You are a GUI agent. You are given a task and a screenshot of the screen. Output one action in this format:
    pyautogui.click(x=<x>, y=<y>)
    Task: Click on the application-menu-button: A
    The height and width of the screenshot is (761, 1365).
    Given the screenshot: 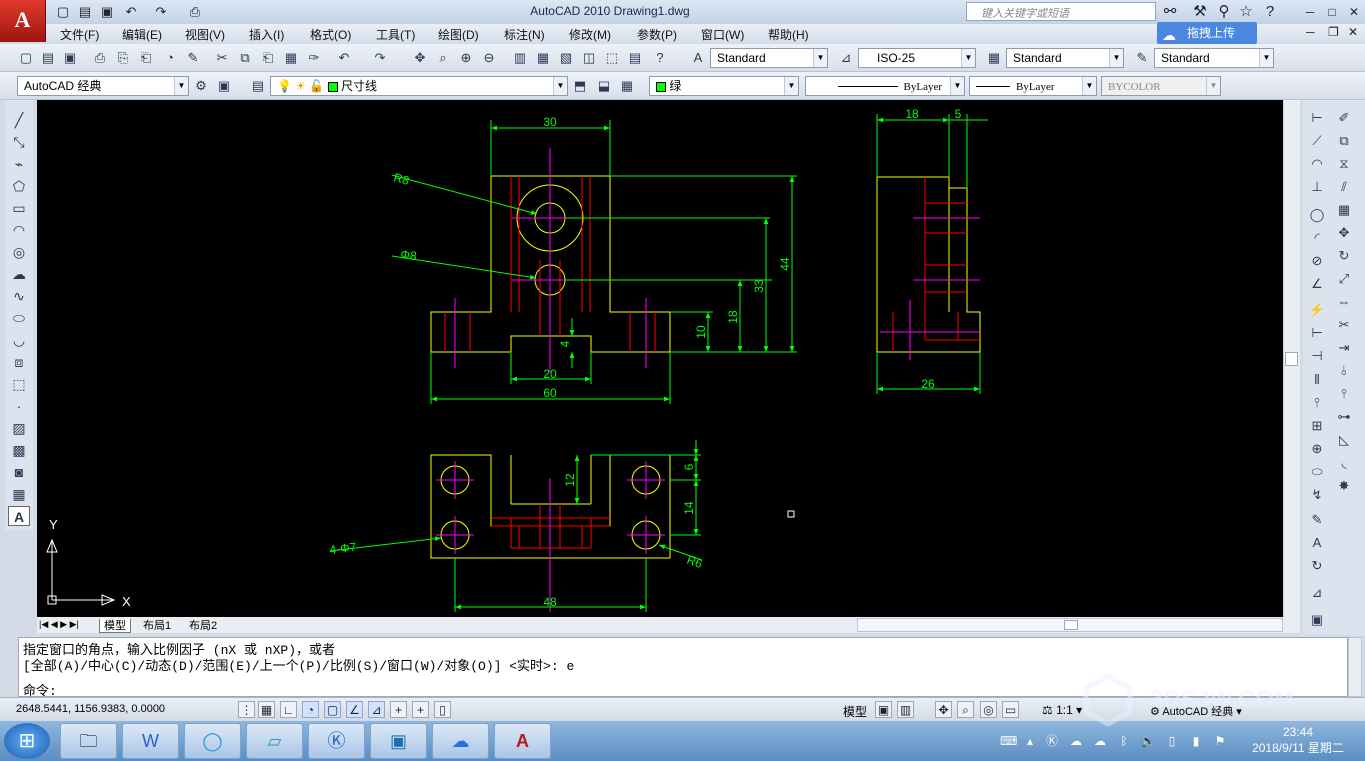 What is the action you would take?
    pyautogui.click(x=23, y=21)
    